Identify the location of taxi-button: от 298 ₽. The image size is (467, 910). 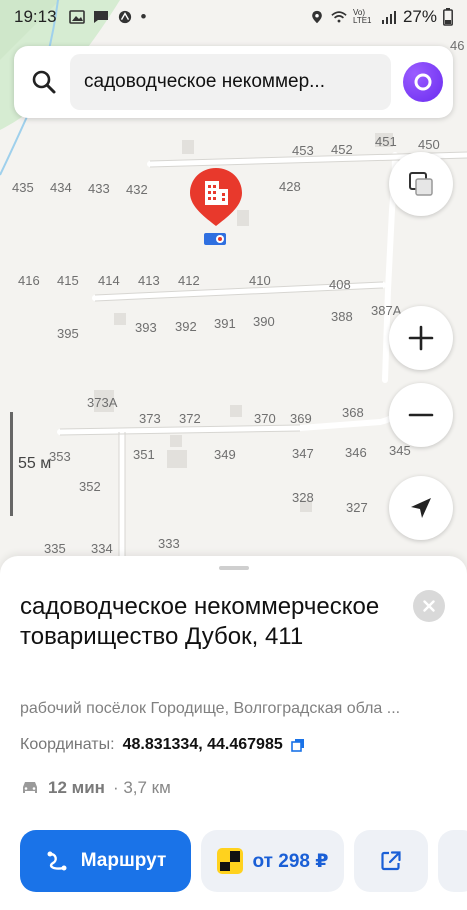
(272, 861).